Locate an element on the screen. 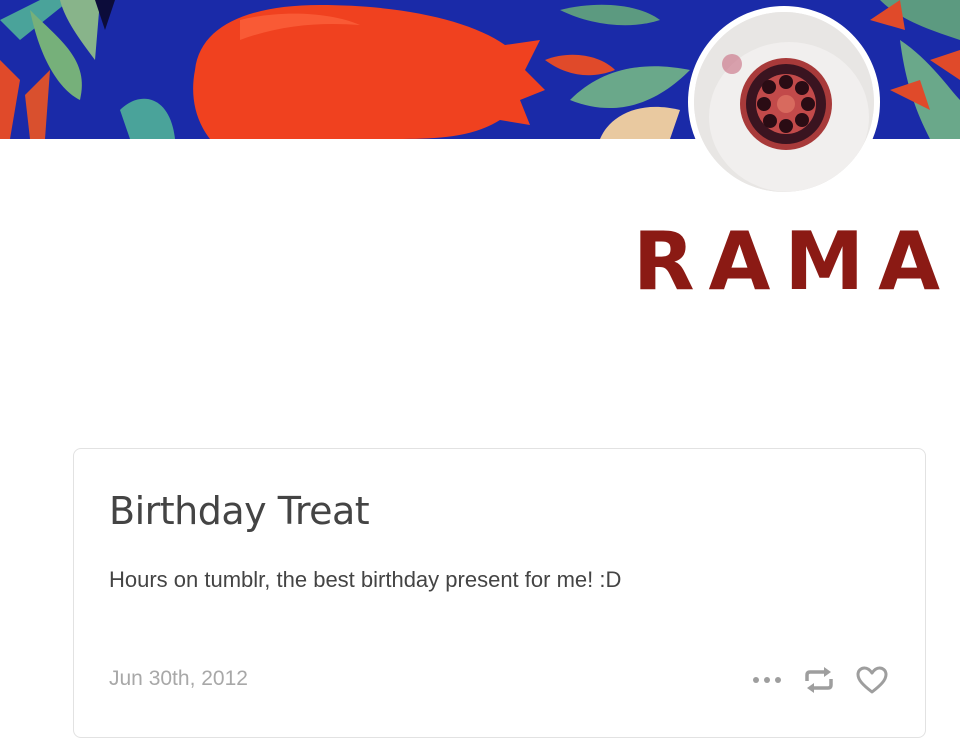  post-actions is located at coordinates (820, 680).